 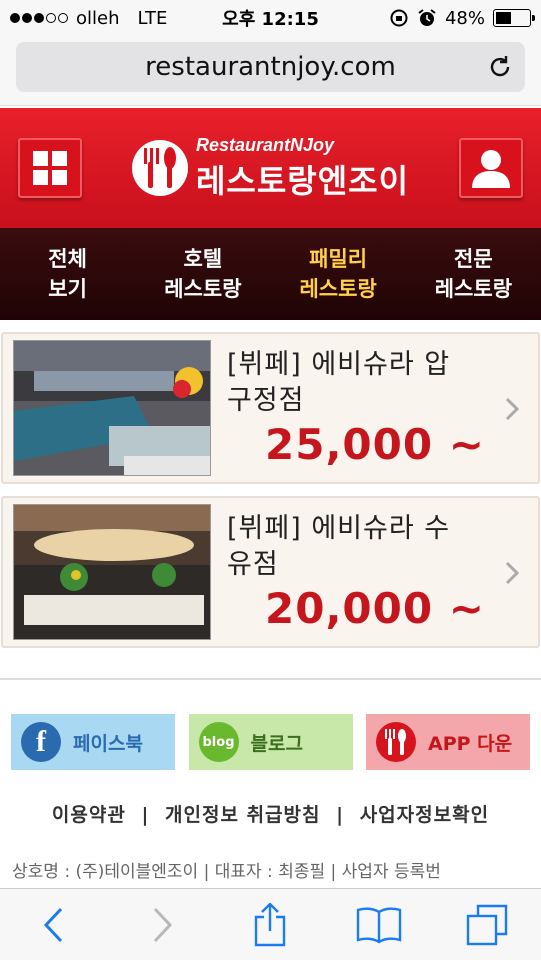 I want to click on grid-menu-icon, so click(x=50, y=168).